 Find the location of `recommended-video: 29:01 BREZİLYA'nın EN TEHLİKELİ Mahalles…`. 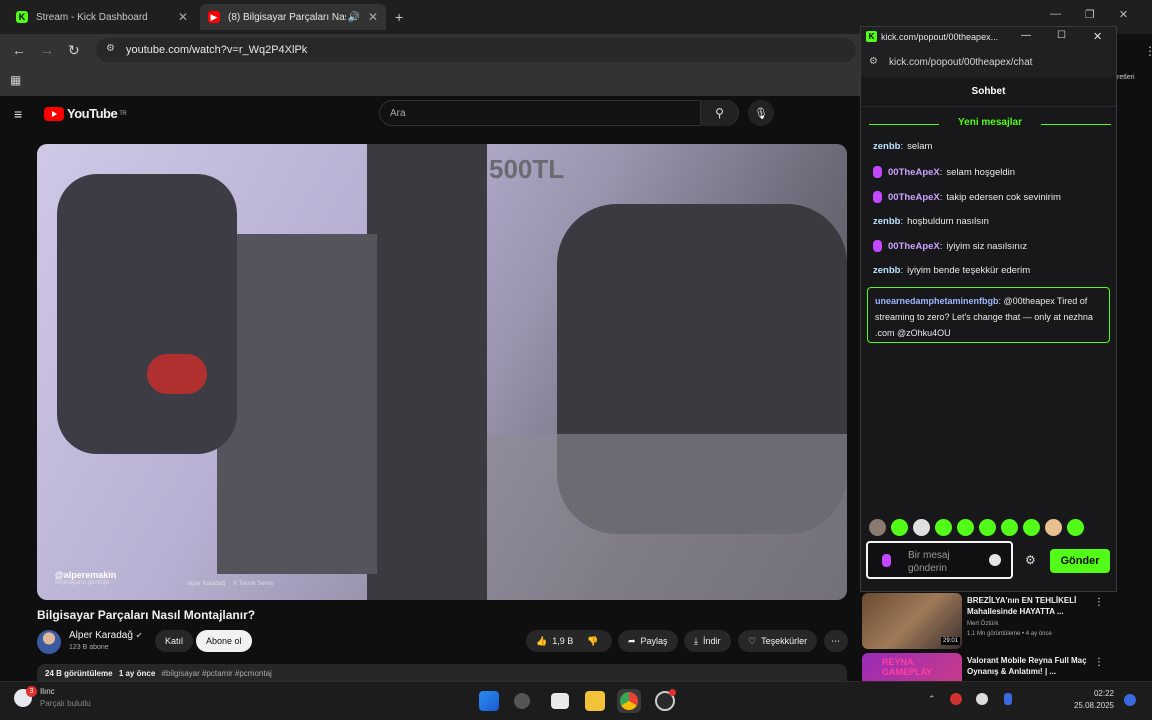

recommended-video: 29:01 BREZİLYA'nın EN TEHLİKELİ Mahalles… is located at coordinates (987, 621).